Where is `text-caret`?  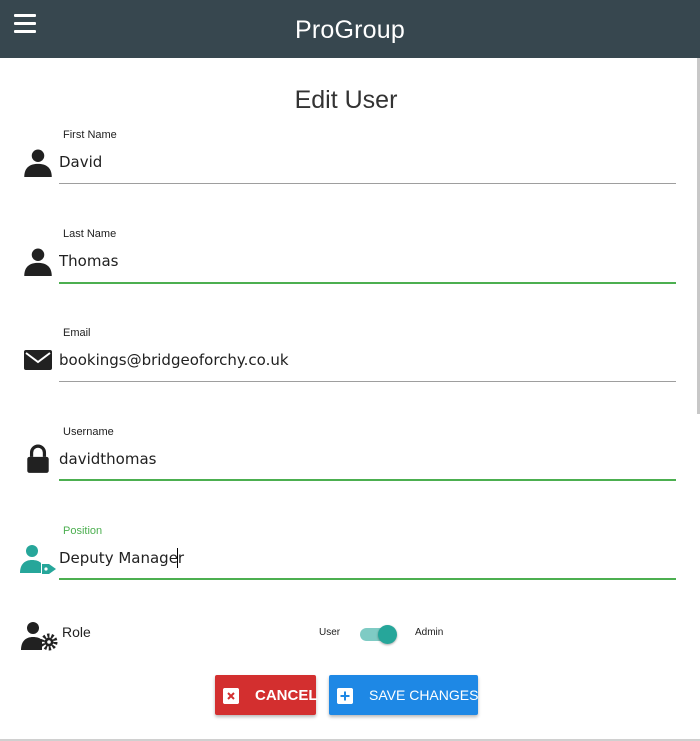 text-caret is located at coordinates (177, 558).